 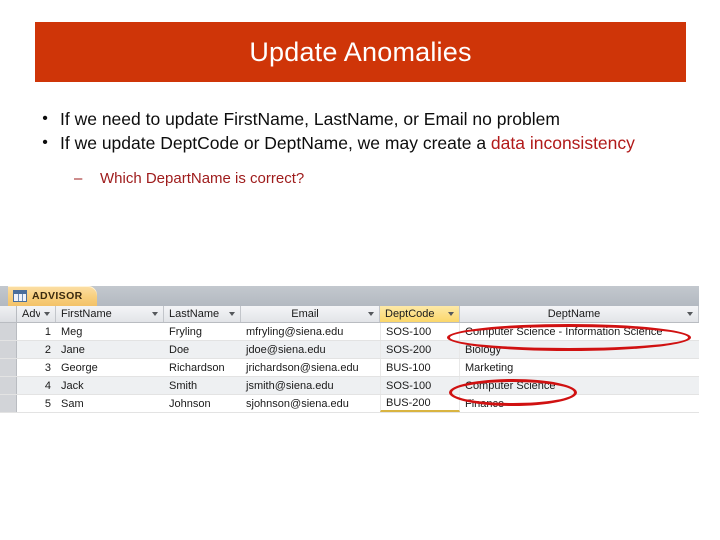 What do you see at coordinates (574, 314) in the screenshot?
I see `column-header-label: DeptName` at bounding box center [574, 314].